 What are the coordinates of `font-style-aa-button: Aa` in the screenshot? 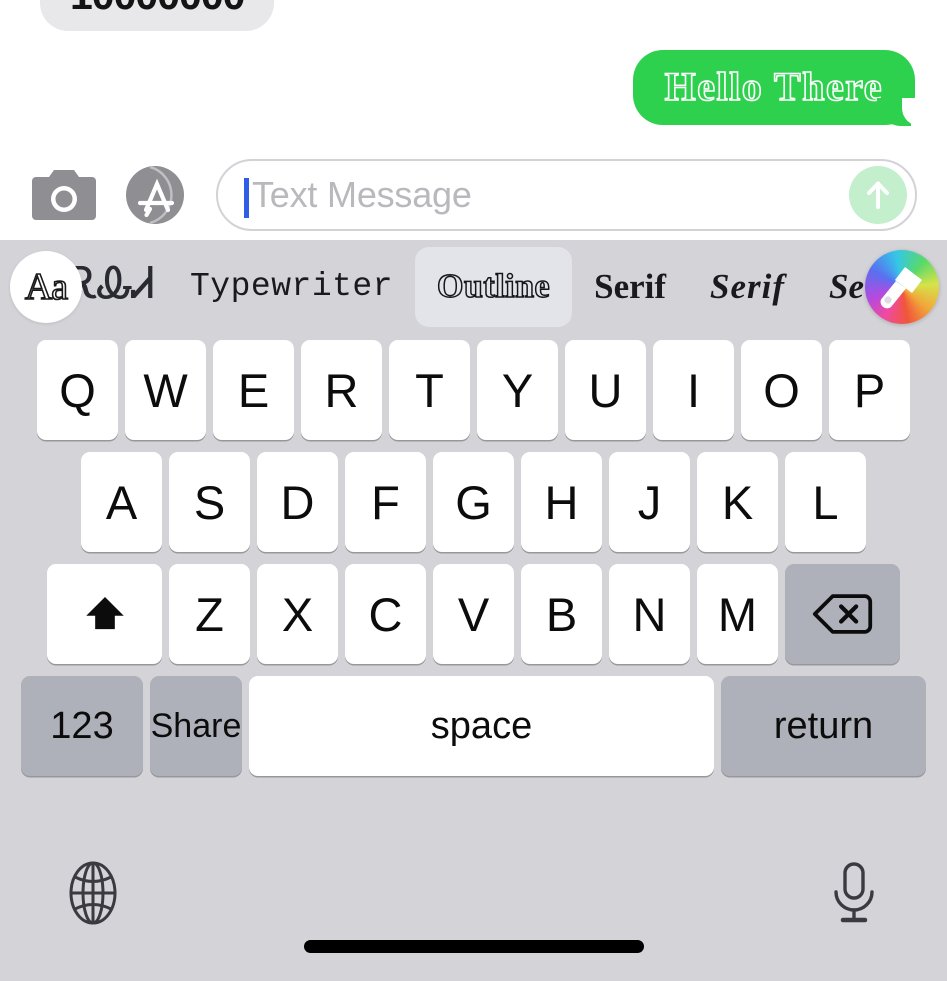 It's located at (46, 287).